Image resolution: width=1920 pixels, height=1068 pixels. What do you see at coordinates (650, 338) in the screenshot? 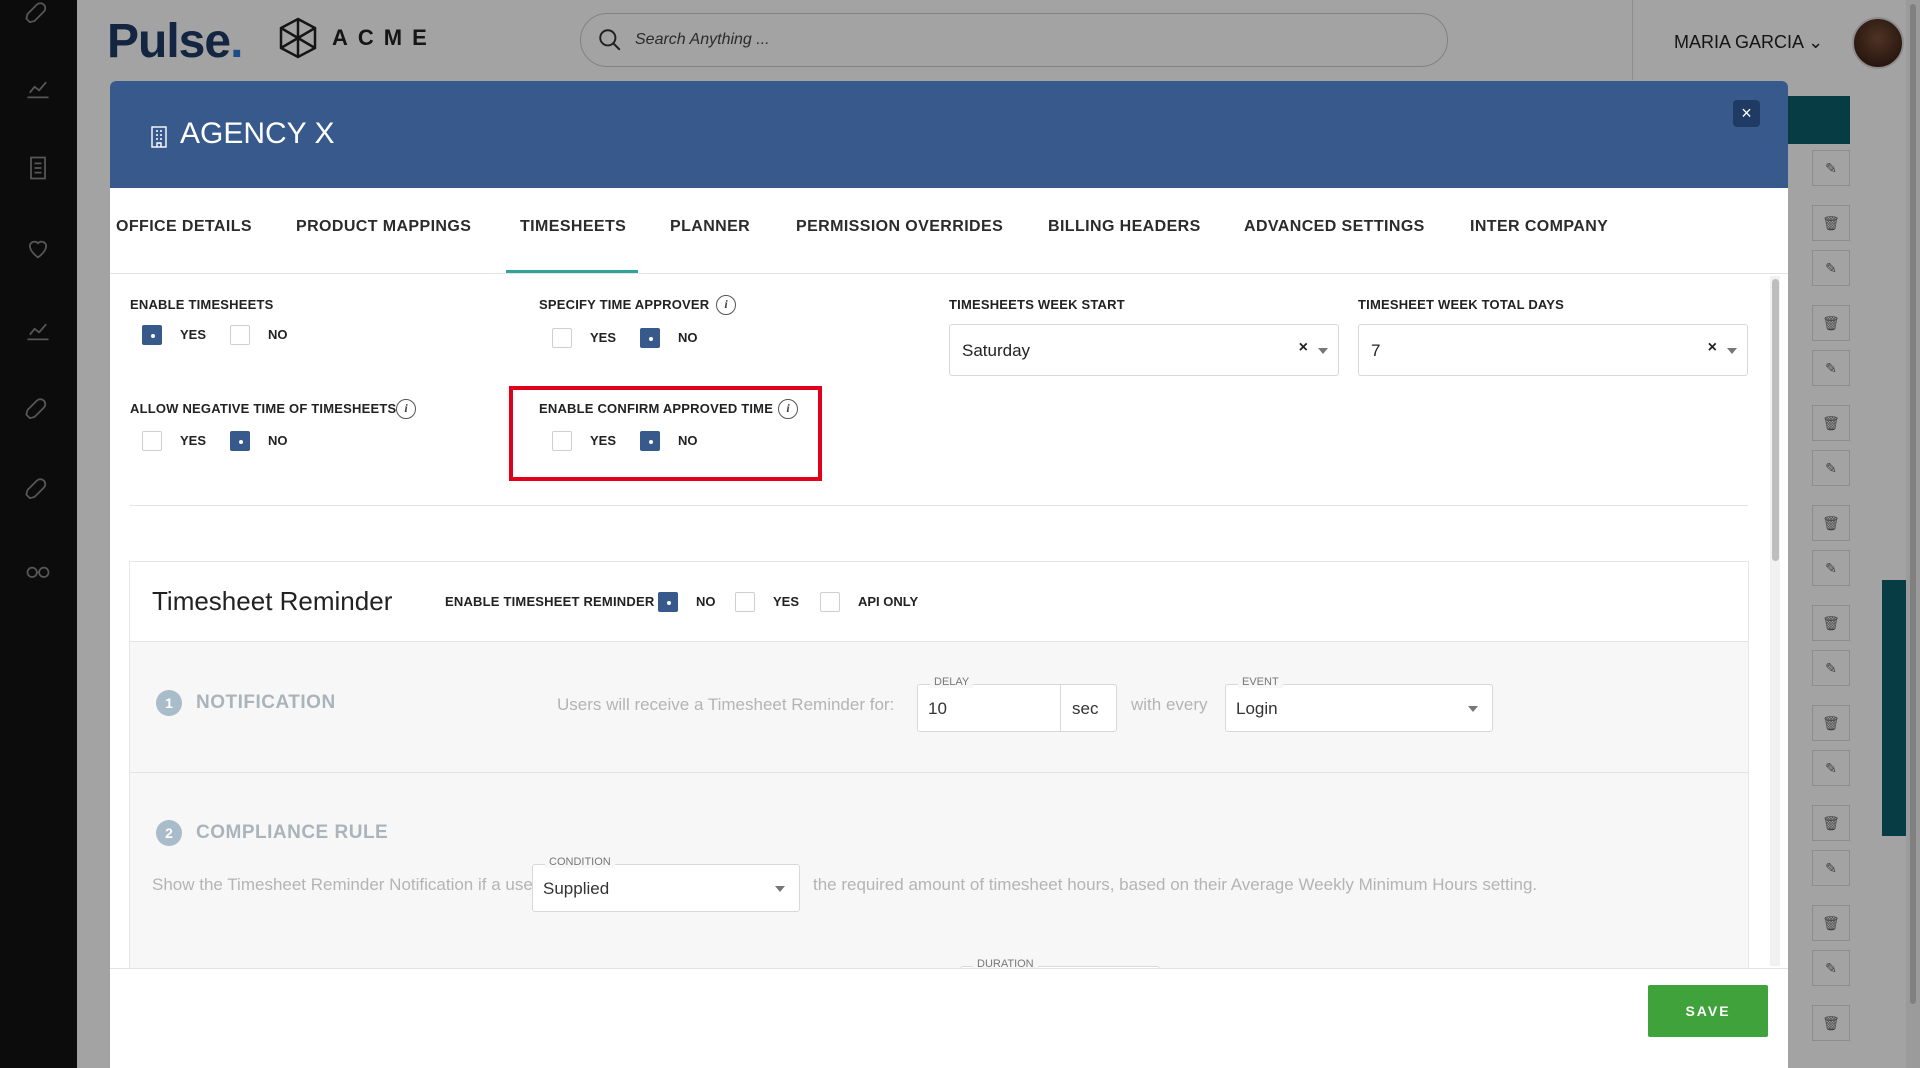
I see `specify-time-approver-no-checkbox` at bounding box center [650, 338].